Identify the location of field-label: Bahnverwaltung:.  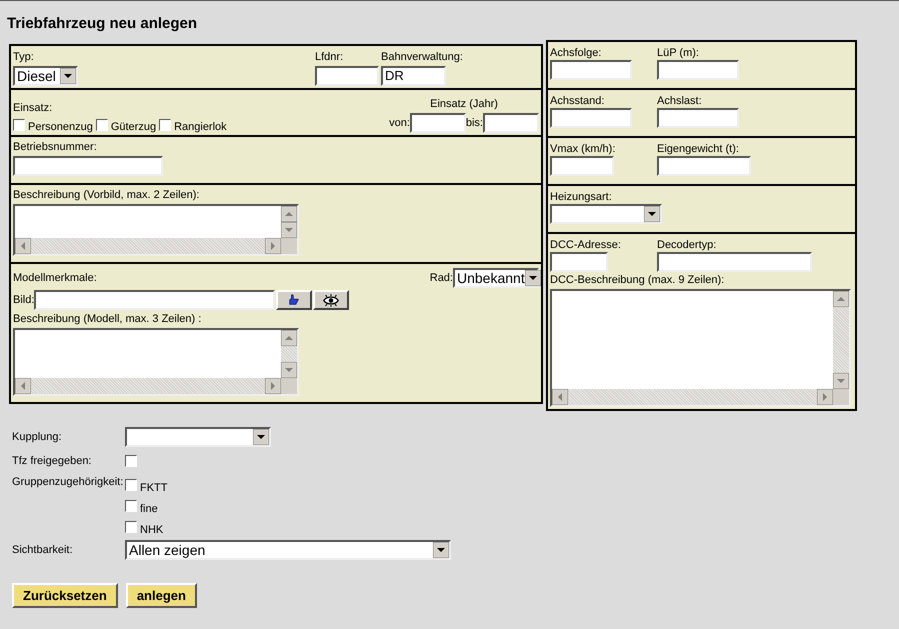
(422, 57).